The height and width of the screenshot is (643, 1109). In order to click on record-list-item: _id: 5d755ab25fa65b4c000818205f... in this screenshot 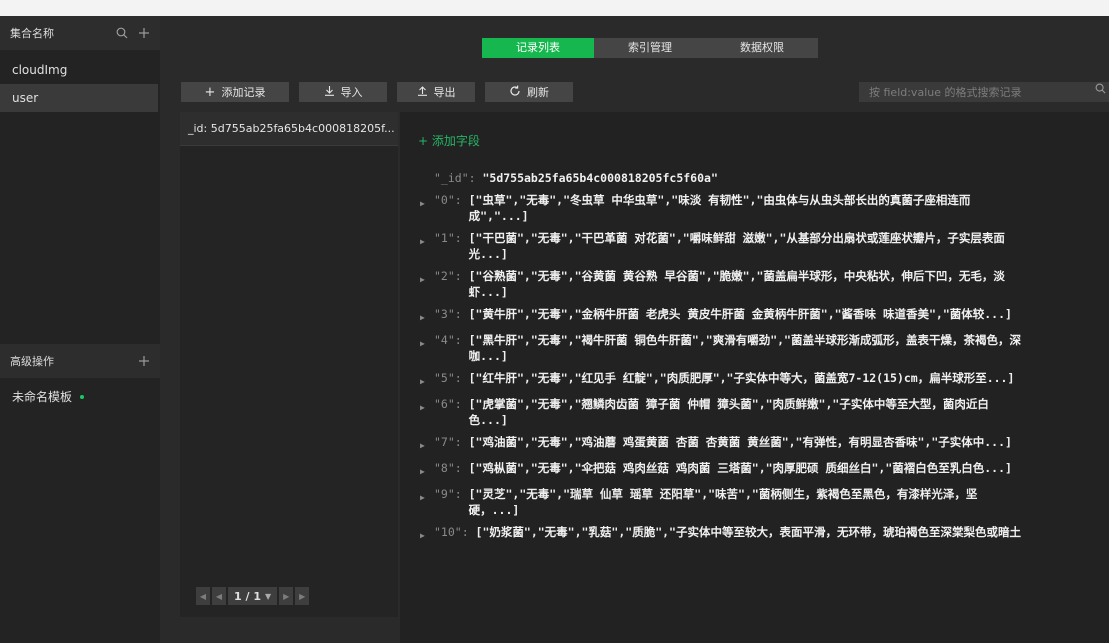, I will do `click(289, 129)`.